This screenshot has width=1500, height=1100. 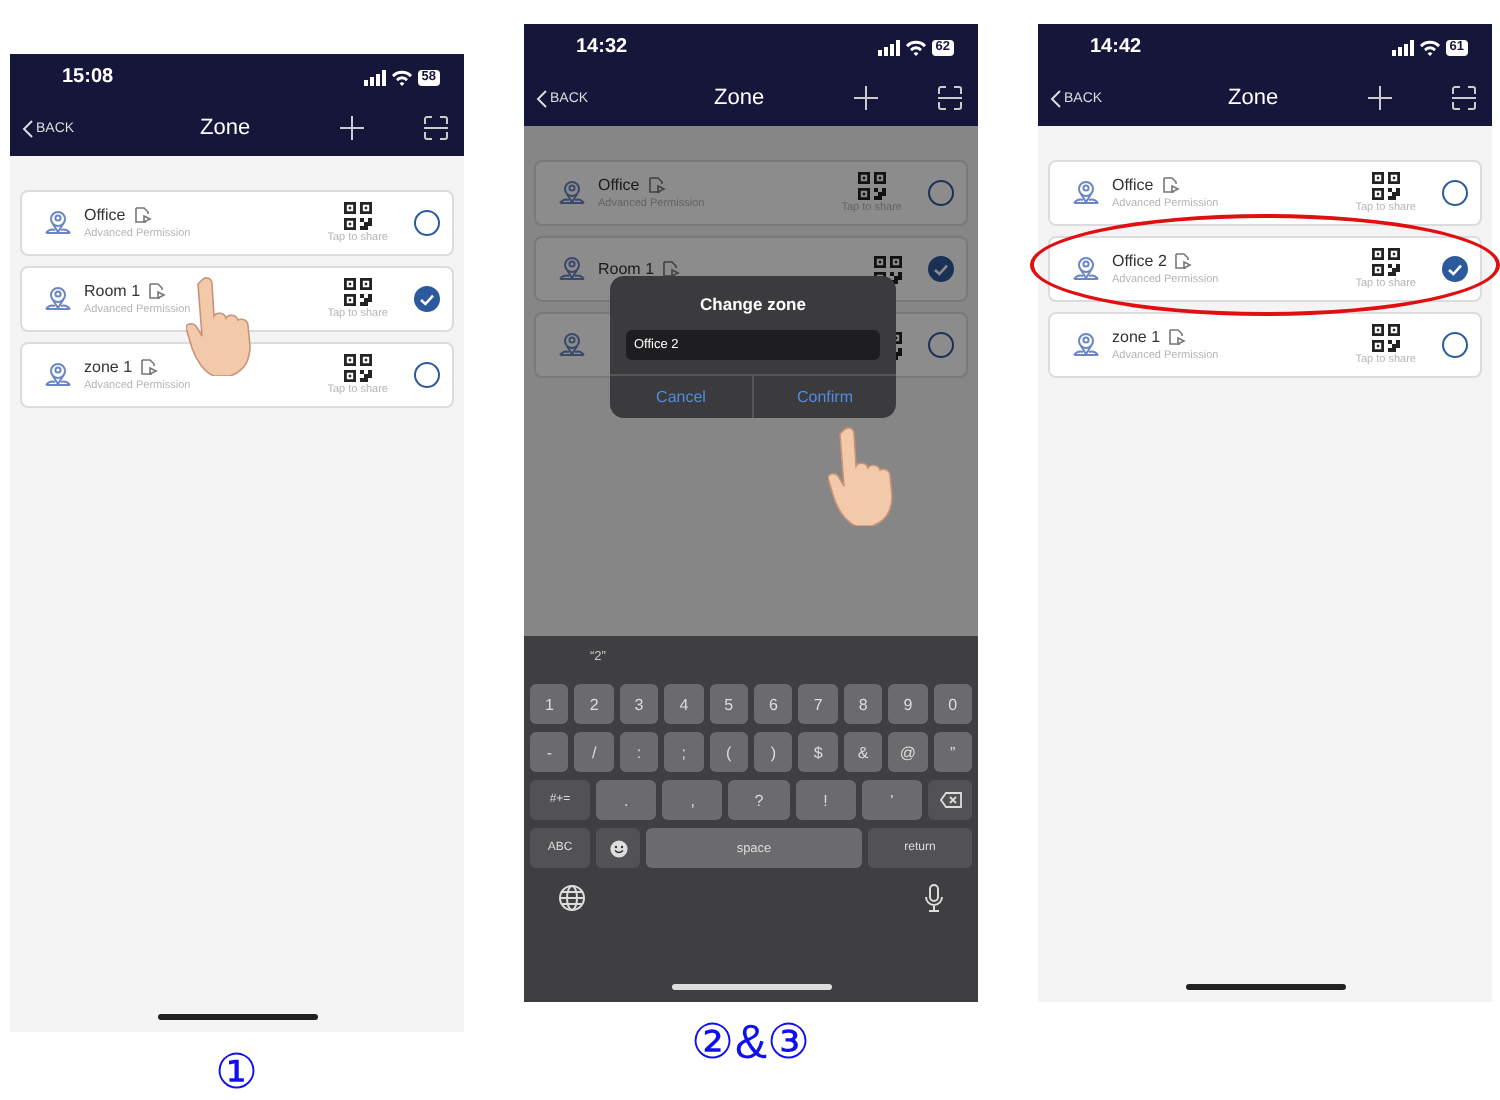 I want to click on key: ’, so click(x=892, y=800).